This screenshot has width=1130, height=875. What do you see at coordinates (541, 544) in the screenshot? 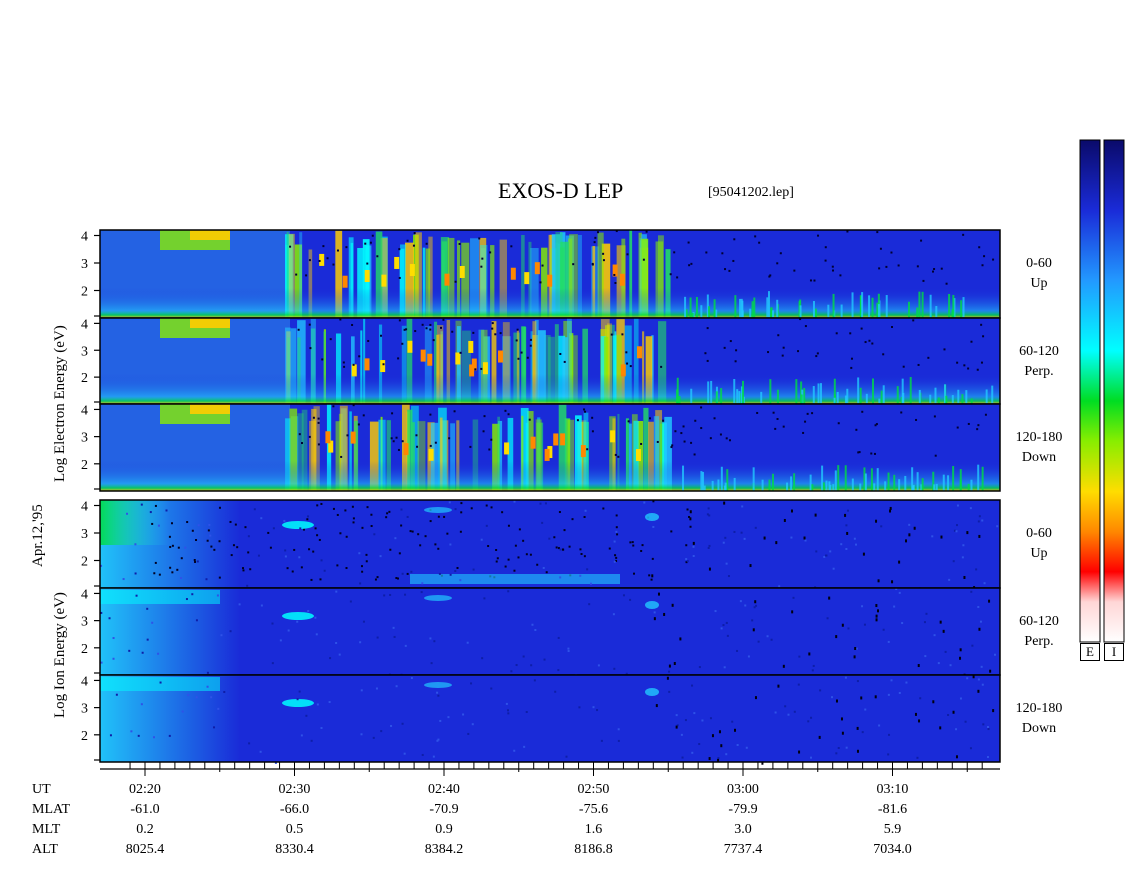
I see `ion-panel-0-60: 2 3 4` at bounding box center [541, 544].